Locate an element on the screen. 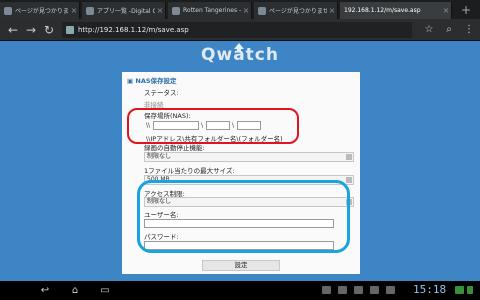 This screenshot has height=300, width=480. battery-icon is located at coordinates (470, 290).